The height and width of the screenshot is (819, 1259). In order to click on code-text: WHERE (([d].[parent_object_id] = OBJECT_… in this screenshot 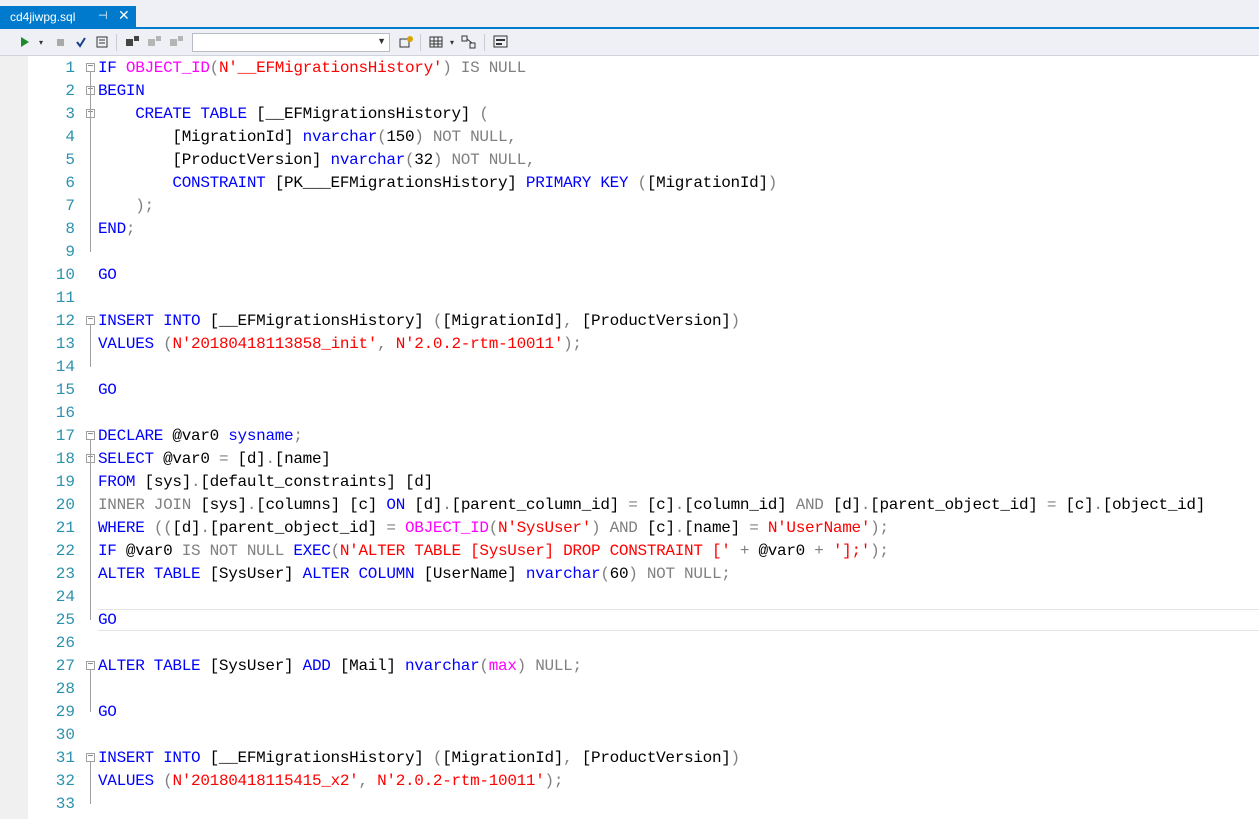, I will do `click(493, 528)`.